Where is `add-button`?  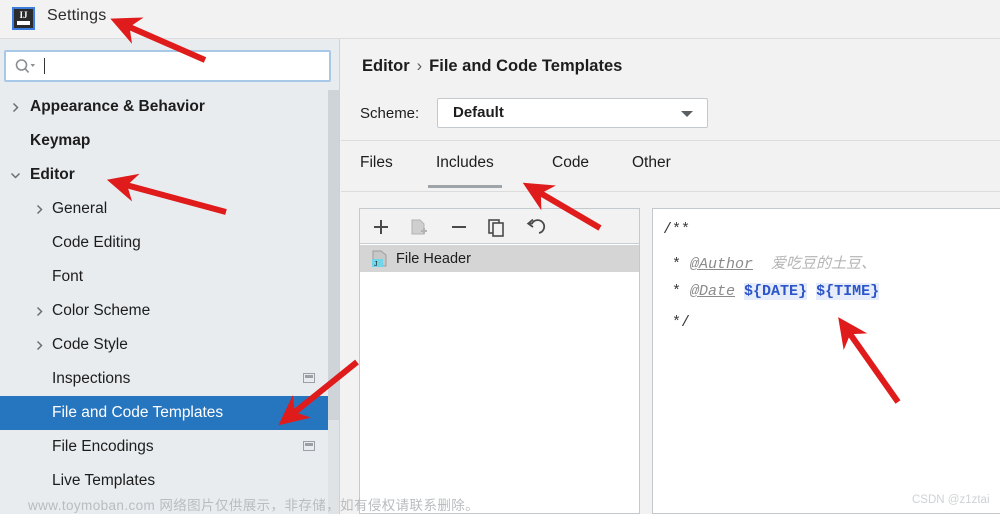
add-button is located at coordinates (381, 227).